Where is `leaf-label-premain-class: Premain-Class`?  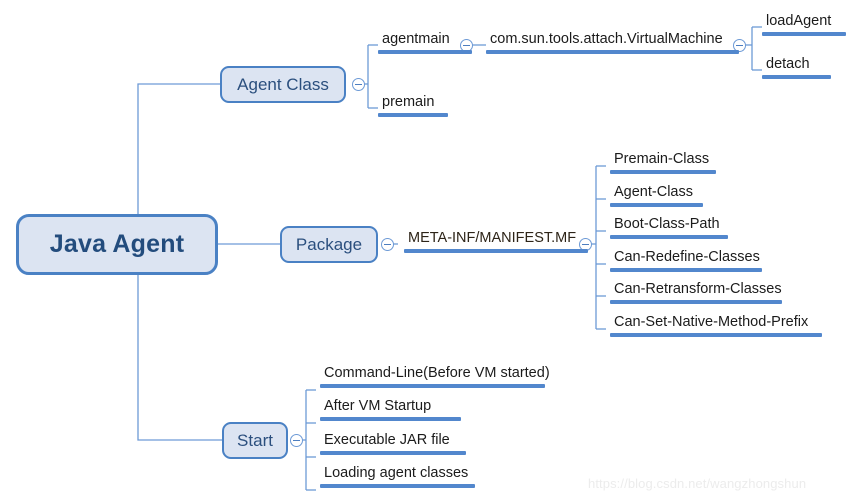 leaf-label-premain-class: Premain-Class is located at coordinates (662, 159).